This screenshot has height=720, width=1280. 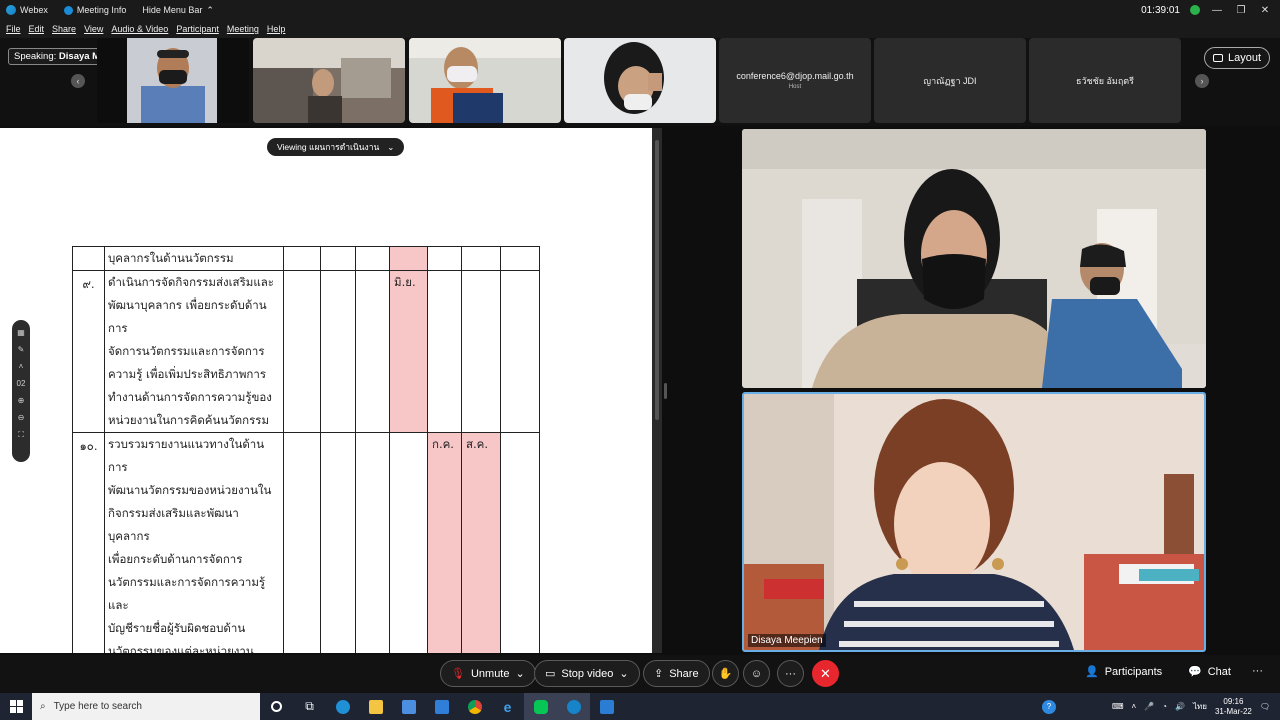 What do you see at coordinates (1164, 706) in the screenshot?
I see `network-icon: ◔` at bounding box center [1164, 706].